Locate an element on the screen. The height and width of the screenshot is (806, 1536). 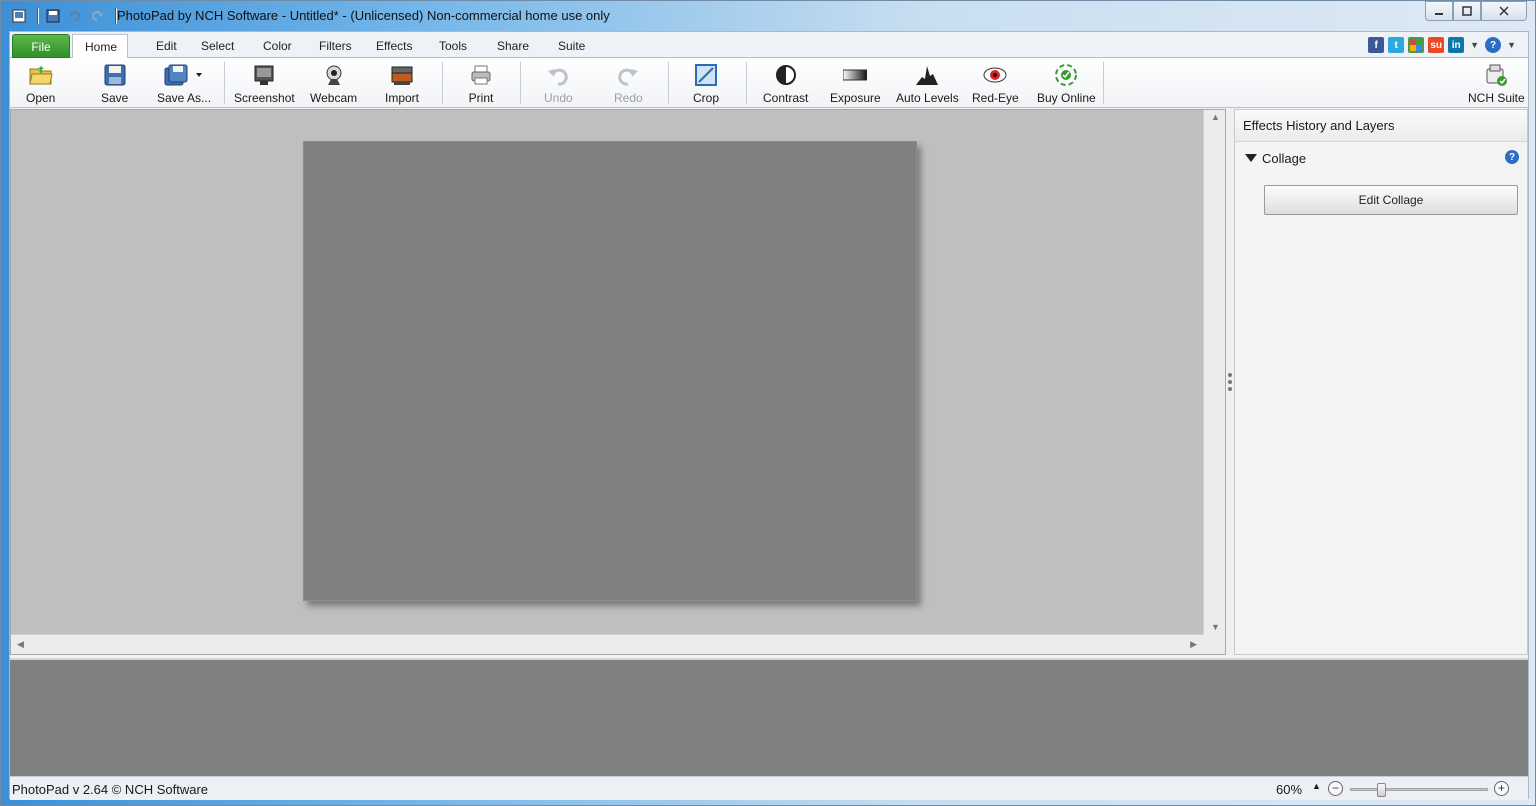
layer-row-collage: Collage ? is located at coordinates (1382, 158).